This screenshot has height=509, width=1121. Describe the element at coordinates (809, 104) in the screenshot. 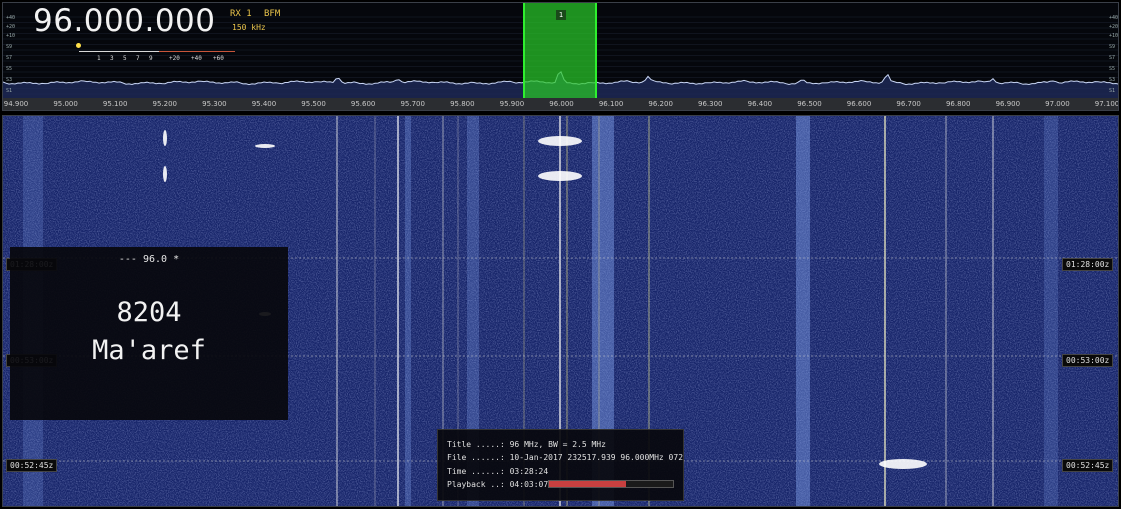

I see `frequency-tick-label: 96.500` at that location.